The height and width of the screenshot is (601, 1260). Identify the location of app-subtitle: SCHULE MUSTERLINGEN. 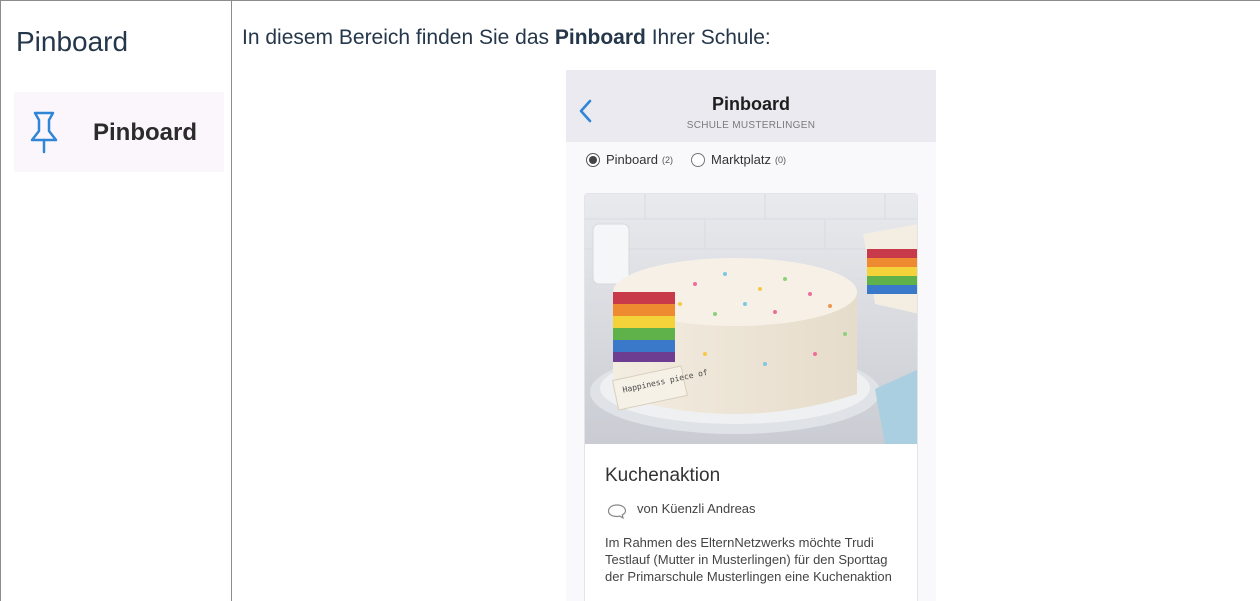
(751, 125).